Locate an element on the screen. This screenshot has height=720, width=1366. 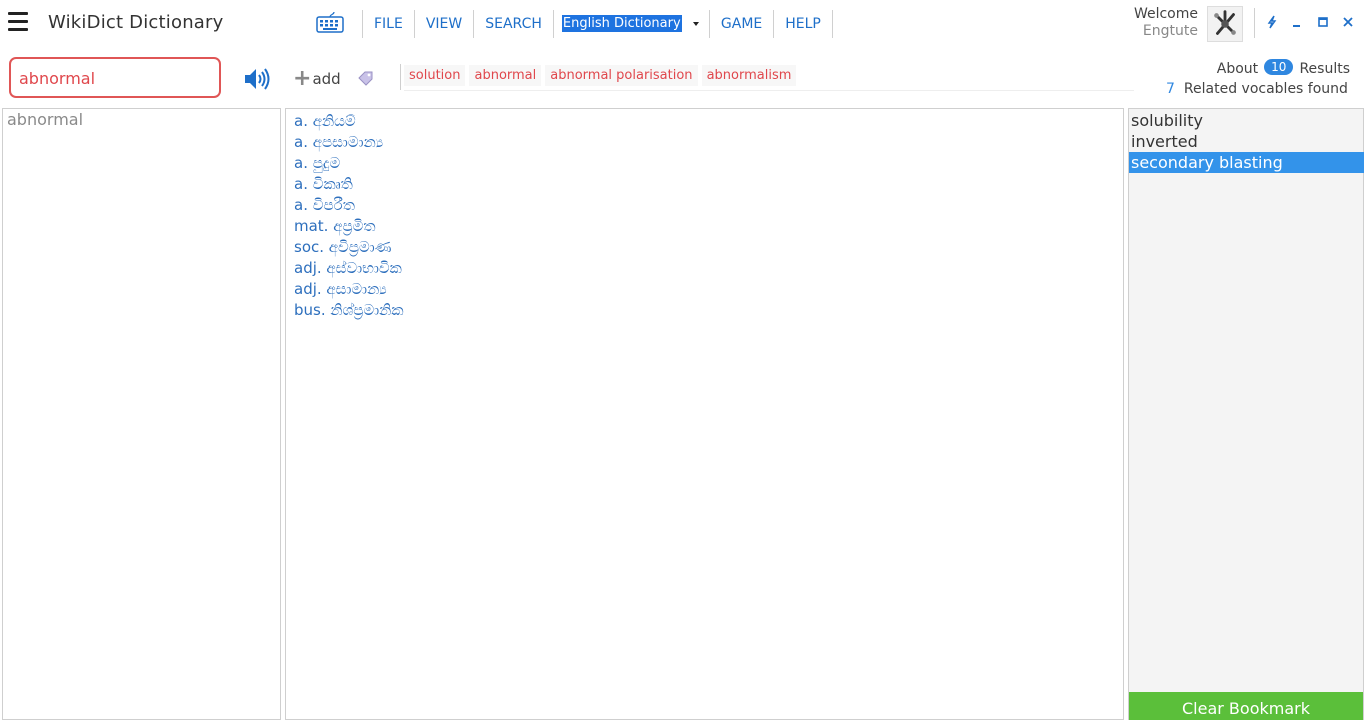
suggestion-abnormal: abnormal is located at coordinates (505, 75).